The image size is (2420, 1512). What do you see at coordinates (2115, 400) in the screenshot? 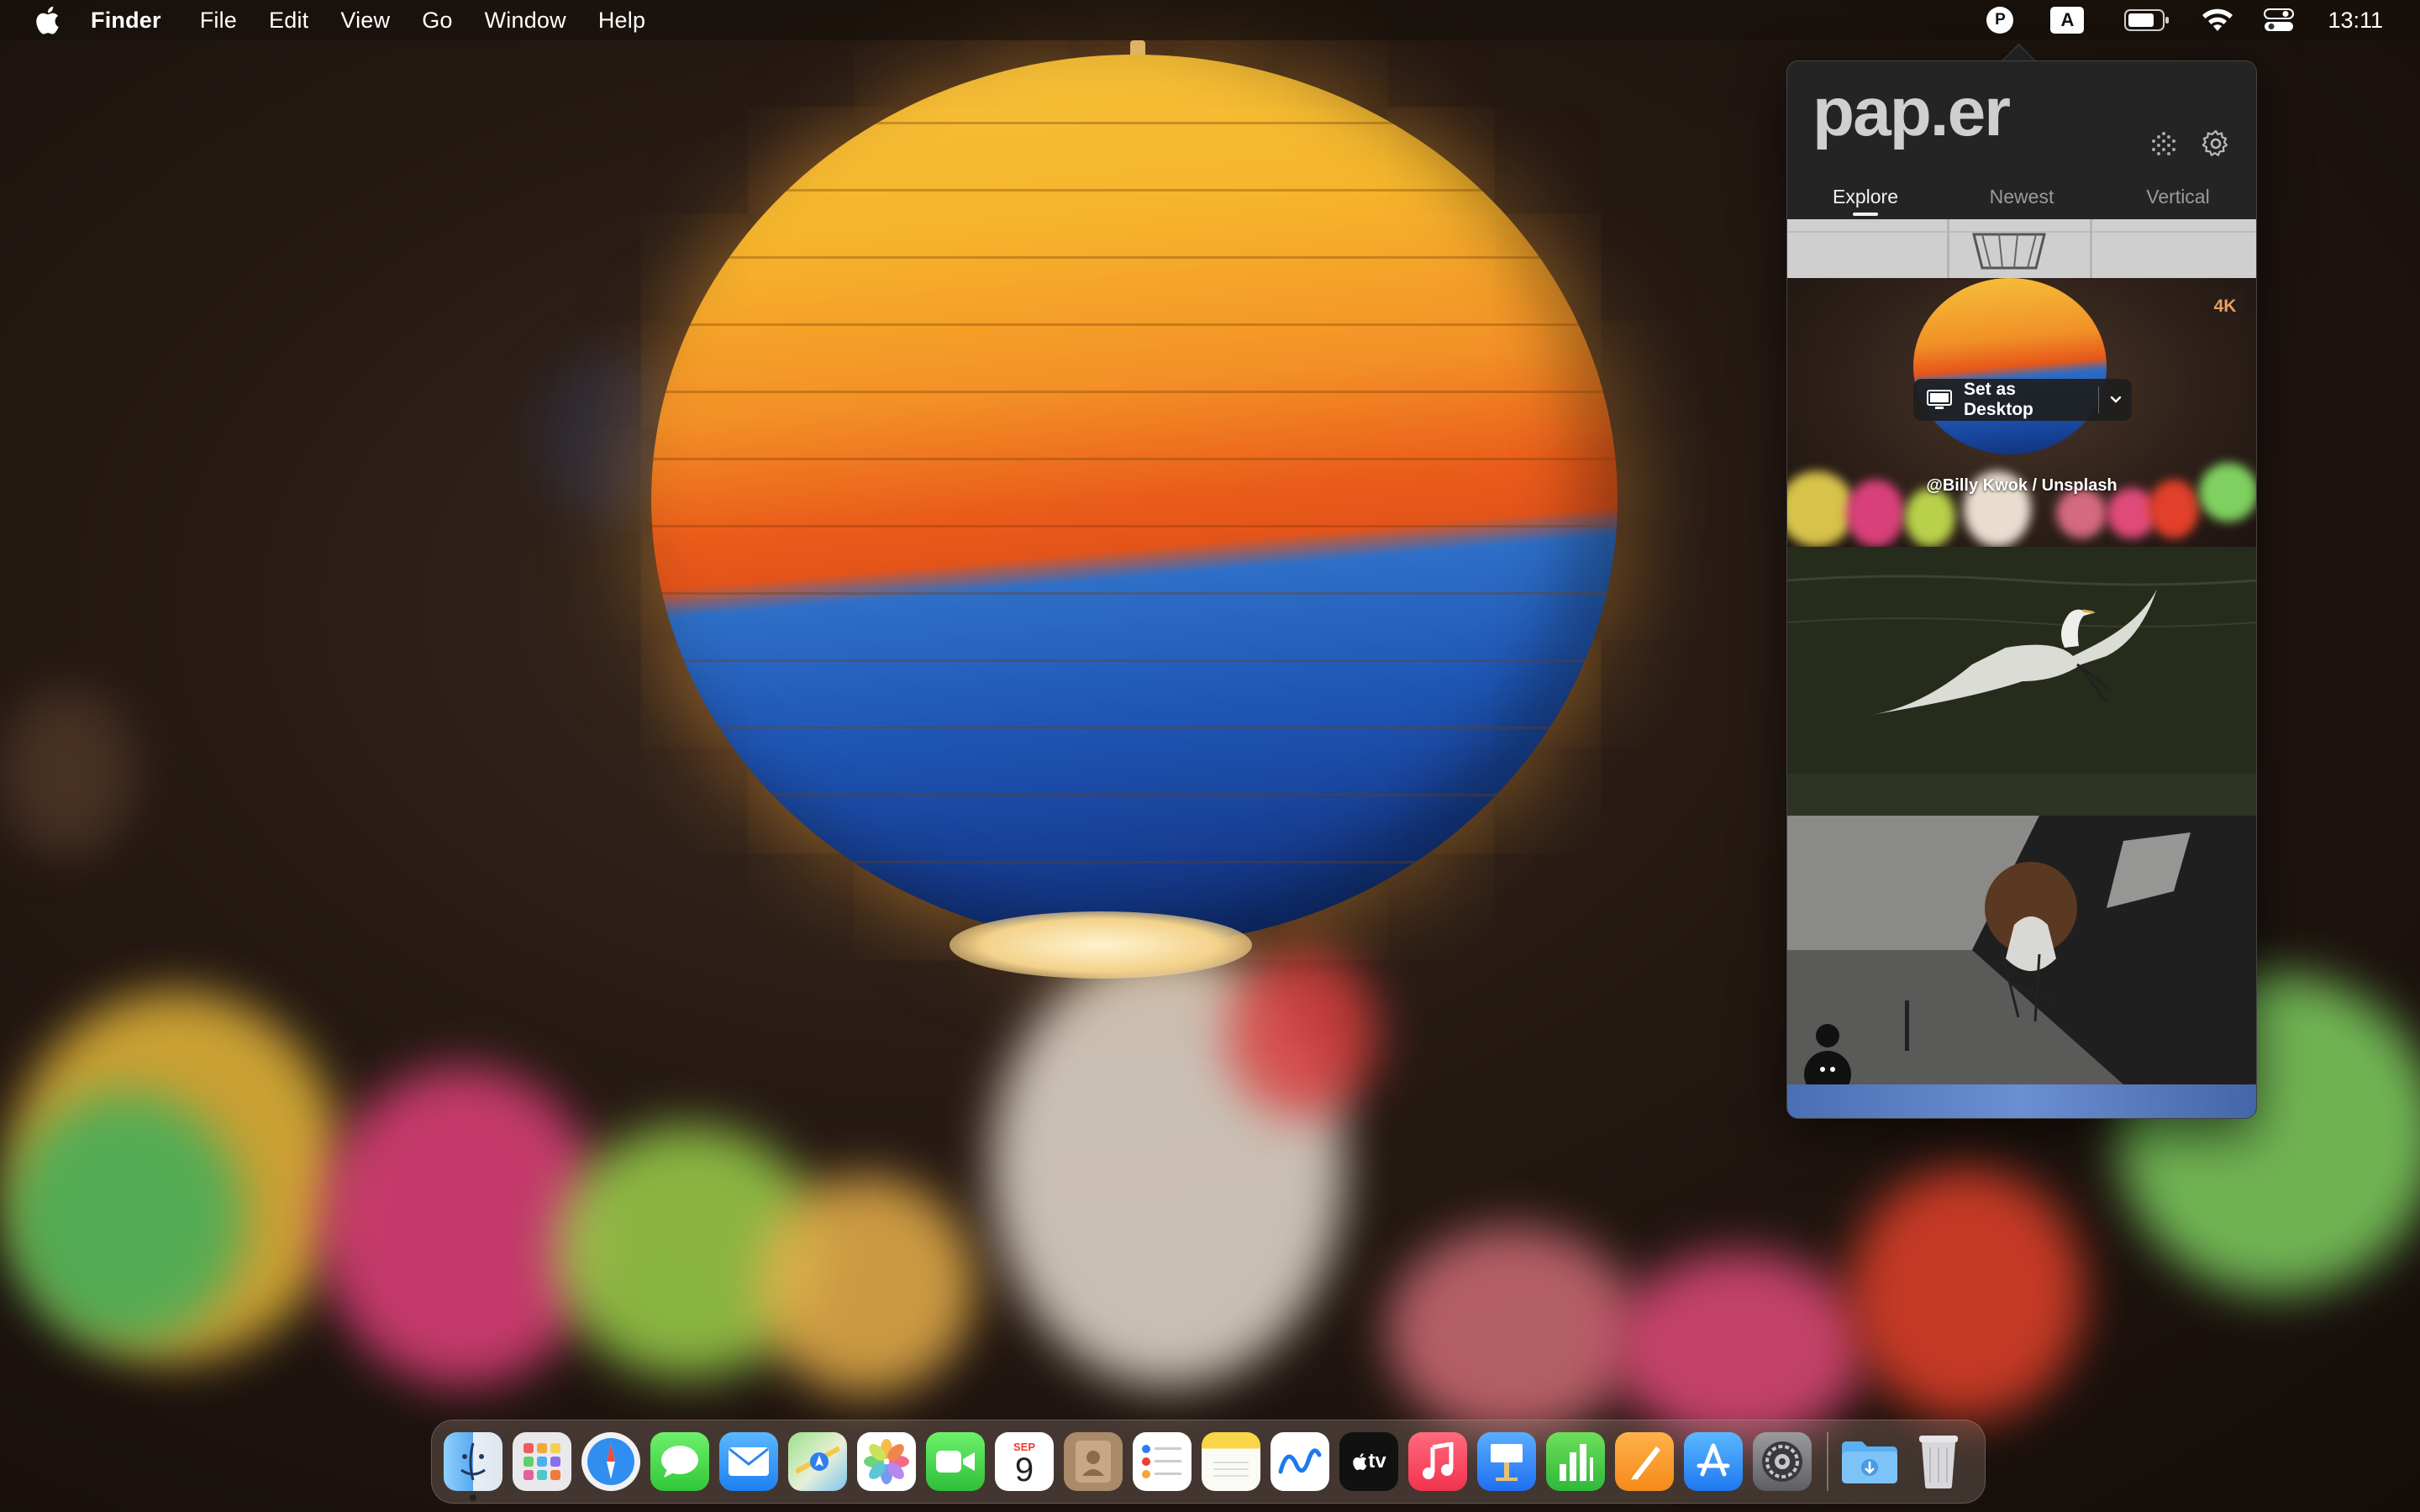
I see `chevron-down-icon` at bounding box center [2115, 400].